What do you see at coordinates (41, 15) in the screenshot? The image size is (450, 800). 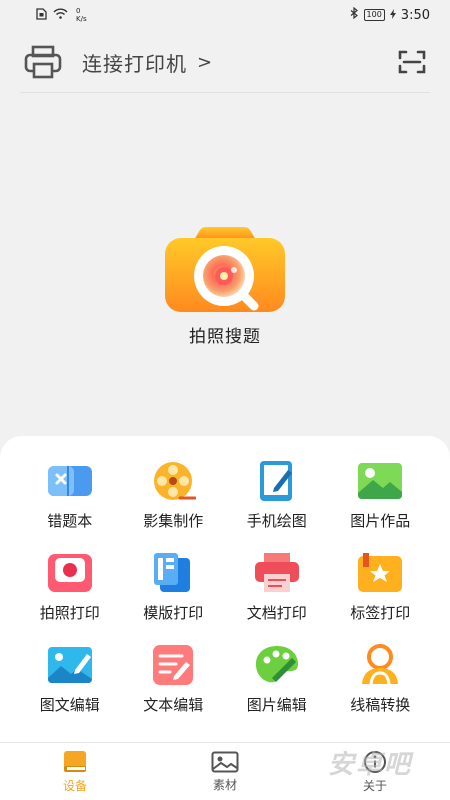 I see `sim-icon` at bounding box center [41, 15].